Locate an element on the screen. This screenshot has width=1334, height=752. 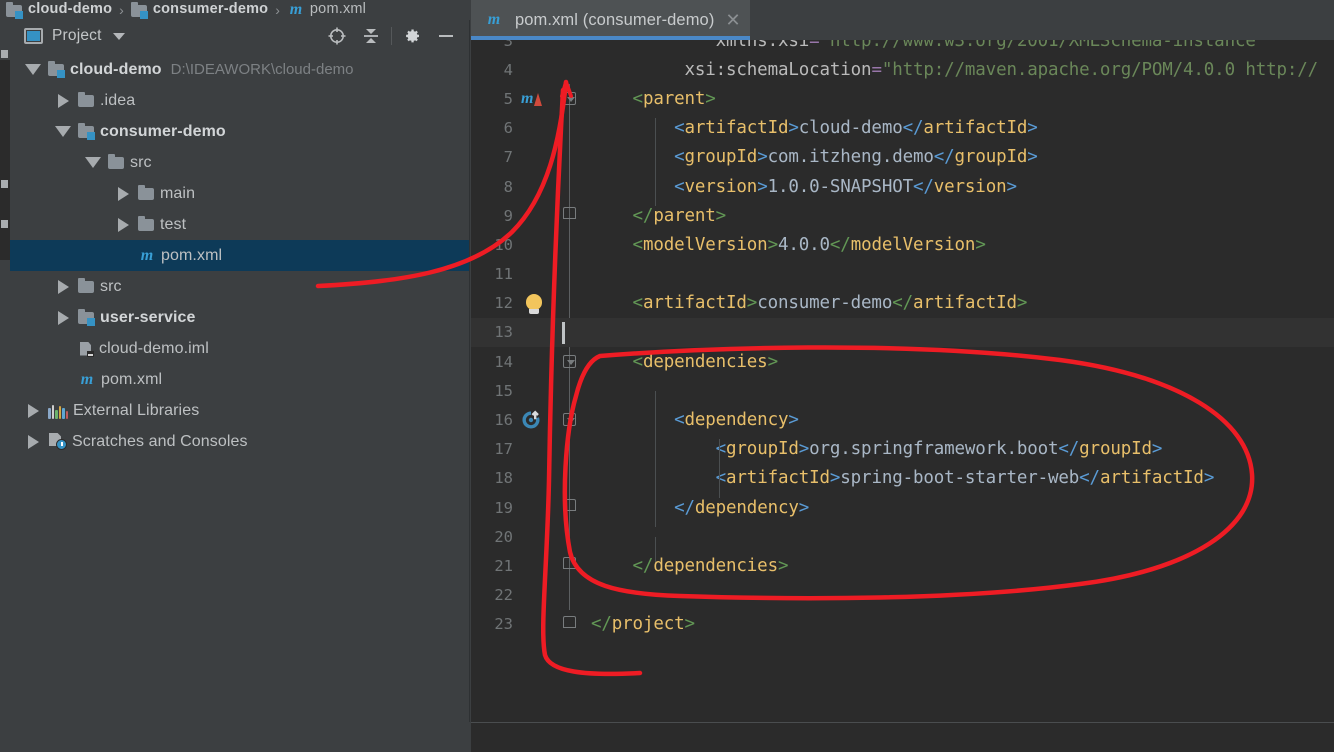
maven-update-icon: m is located at coordinates (532, 99).